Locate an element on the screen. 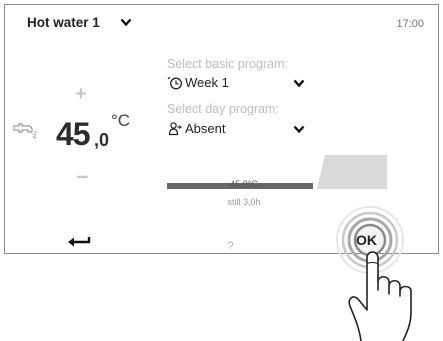  help-button: ? is located at coordinates (230, 246).